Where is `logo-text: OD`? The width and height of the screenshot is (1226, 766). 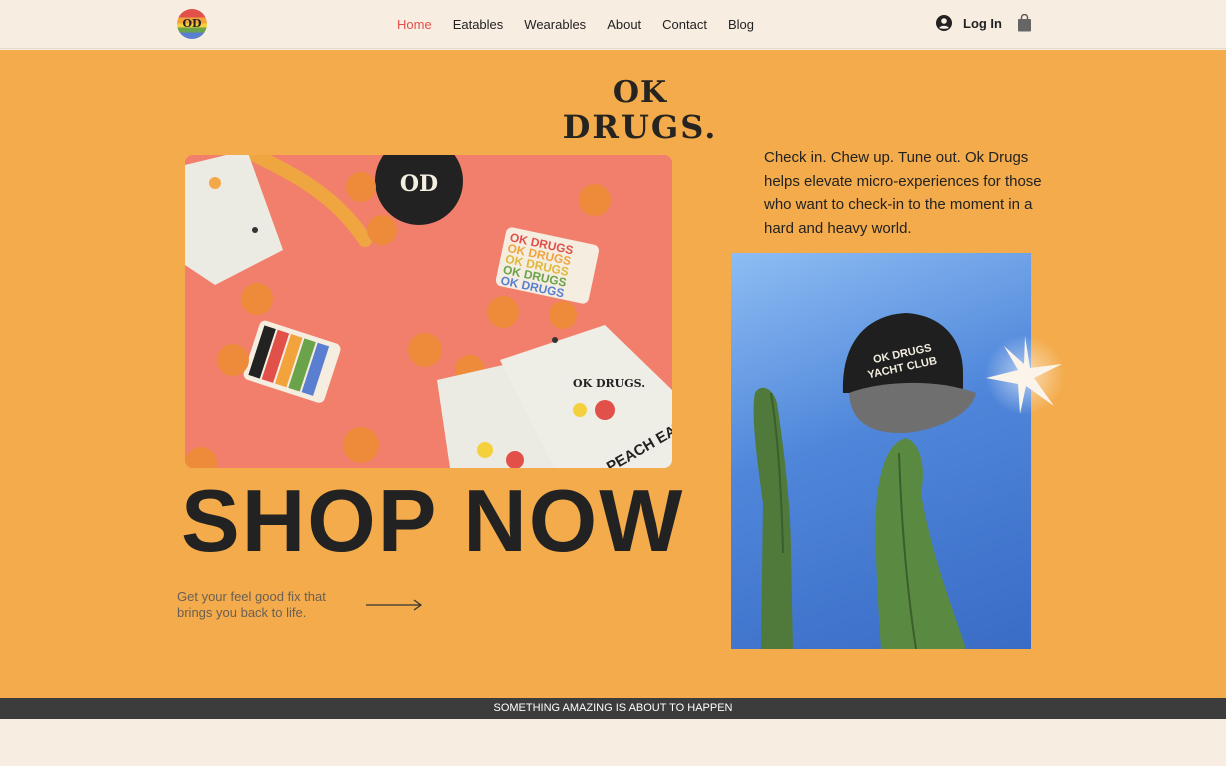 logo-text: OD is located at coordinates (192, 23).